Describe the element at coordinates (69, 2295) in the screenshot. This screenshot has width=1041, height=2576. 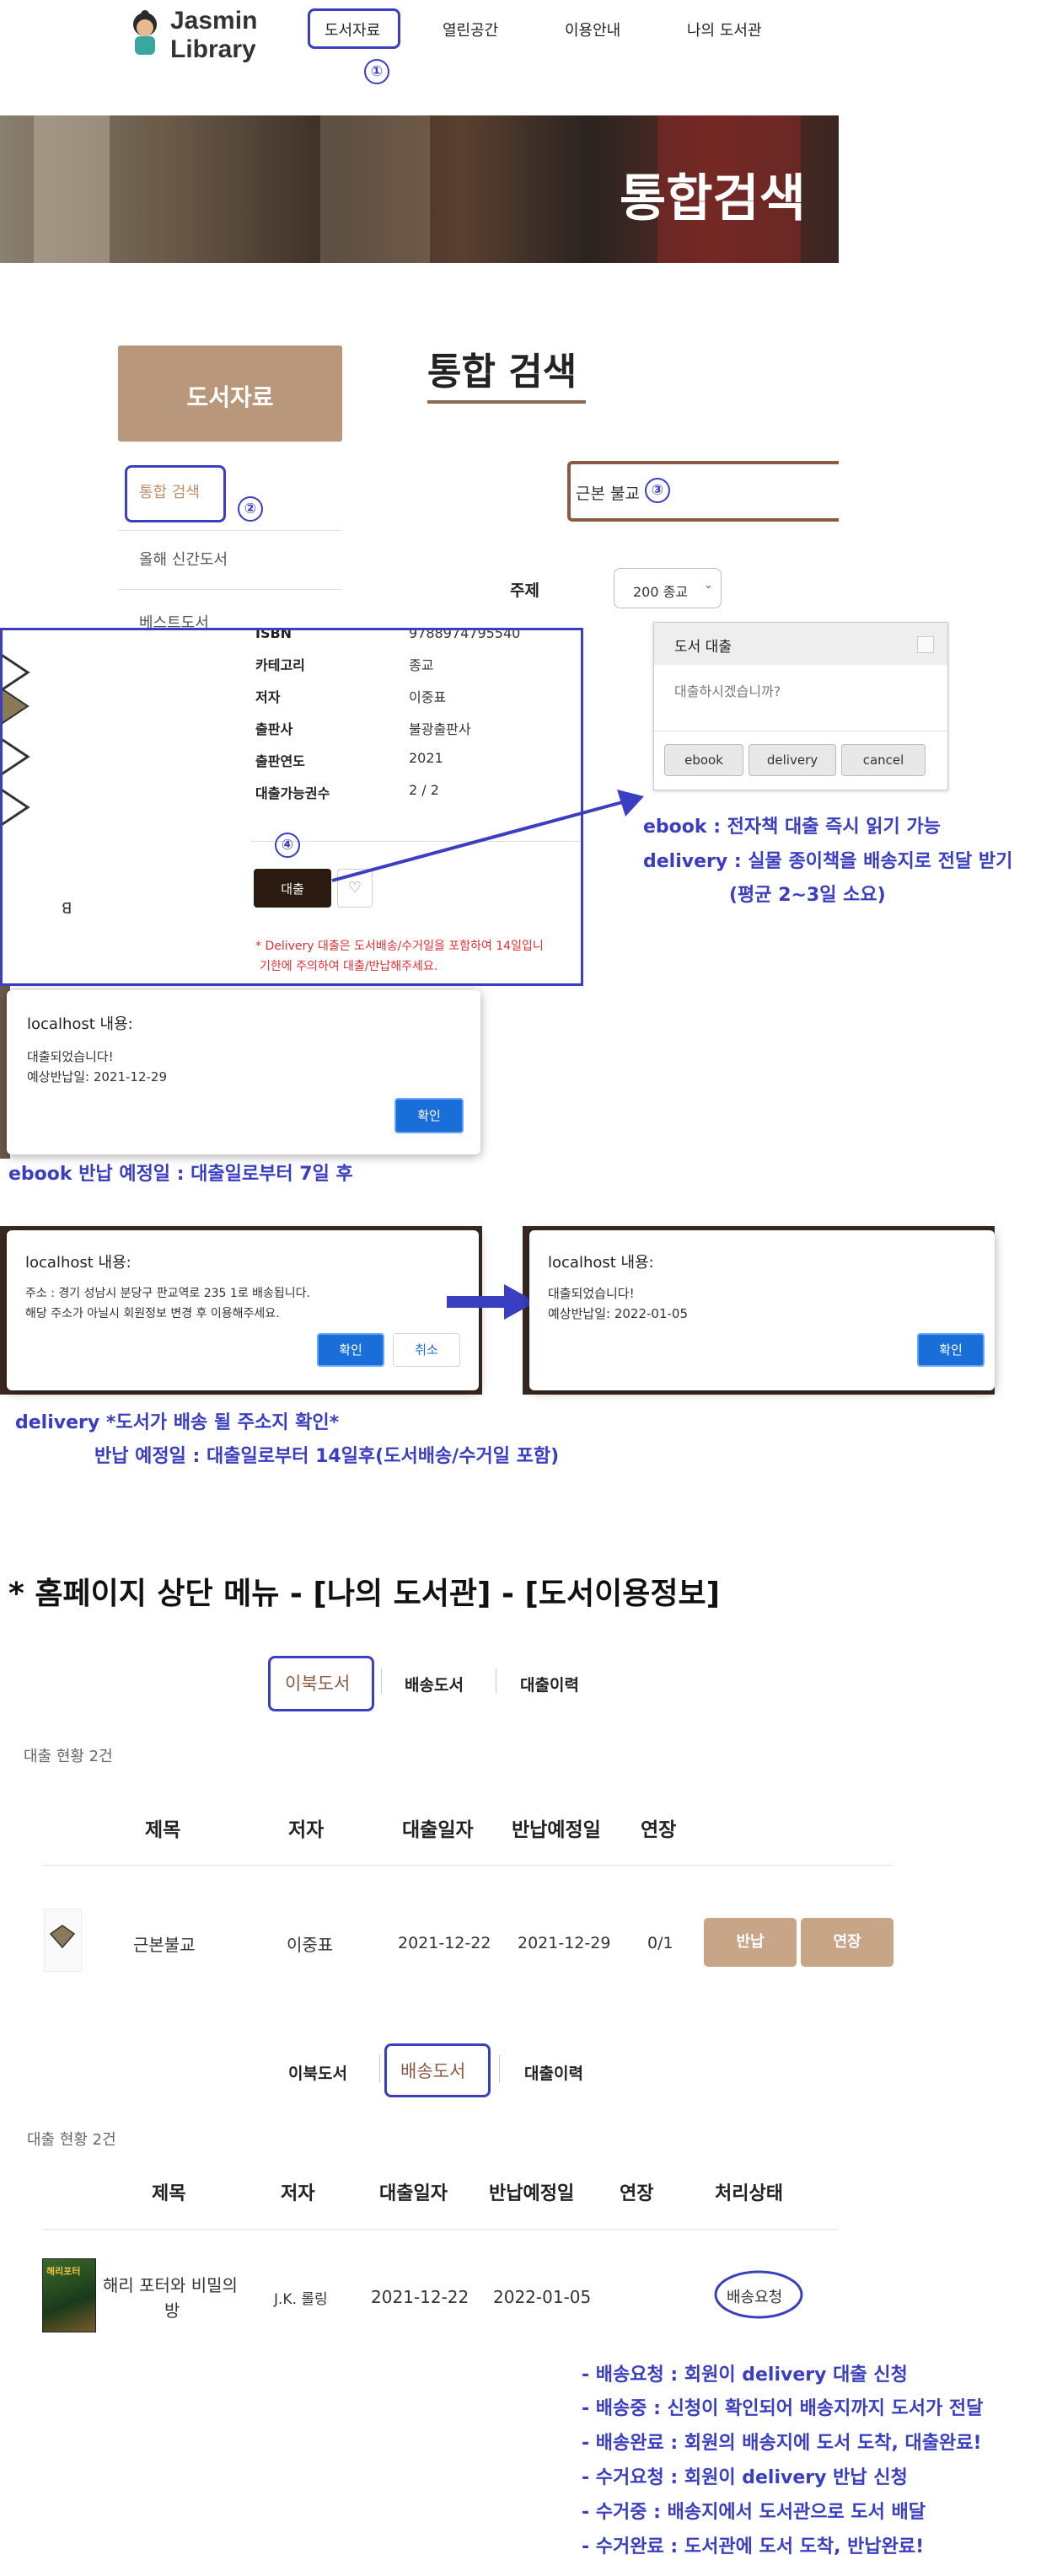
I see `book-thumbnail: 해리포터` at that location.